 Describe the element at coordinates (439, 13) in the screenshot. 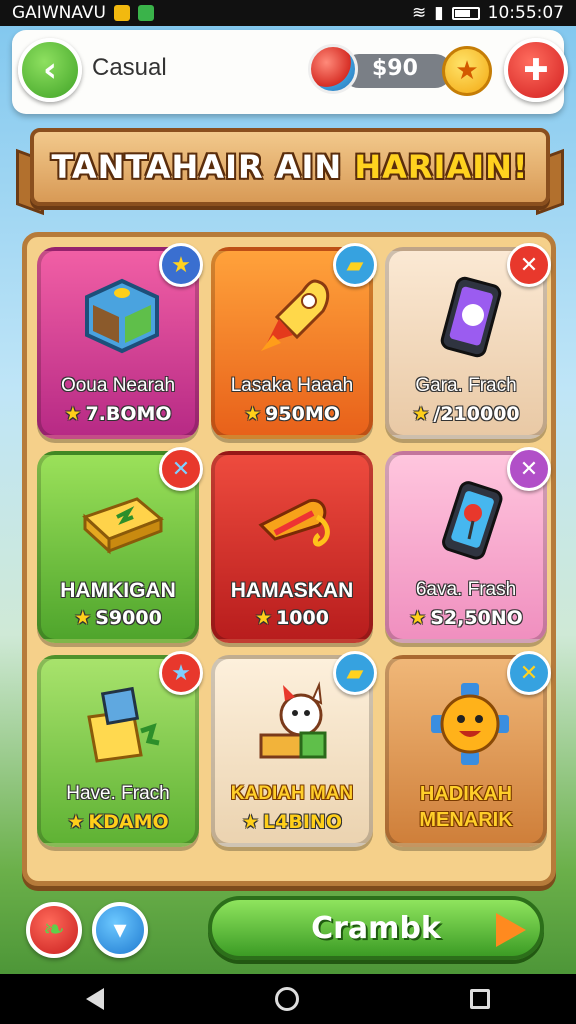

I see `signal-icon: ▮` at that location.